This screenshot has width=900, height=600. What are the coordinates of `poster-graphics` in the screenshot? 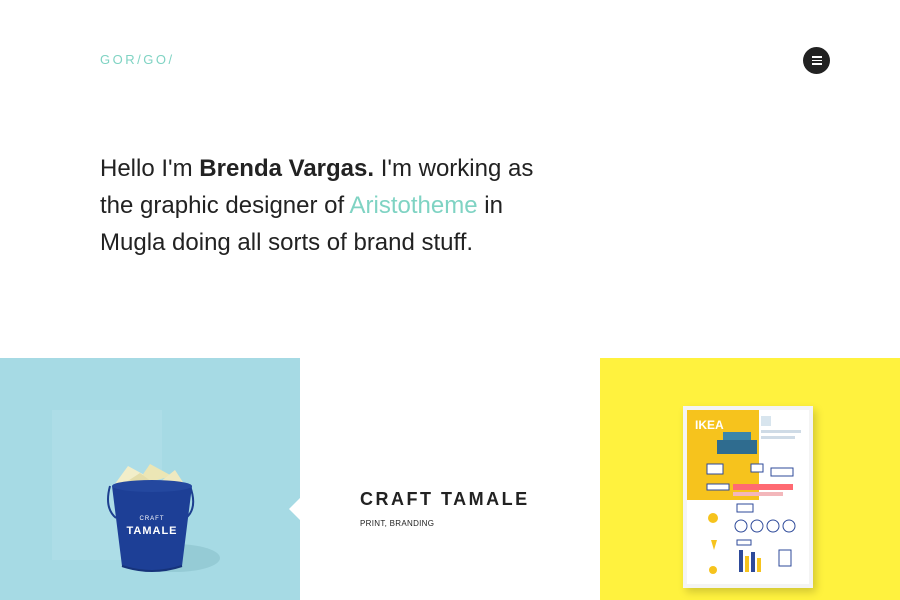 It's located at (753, 495).